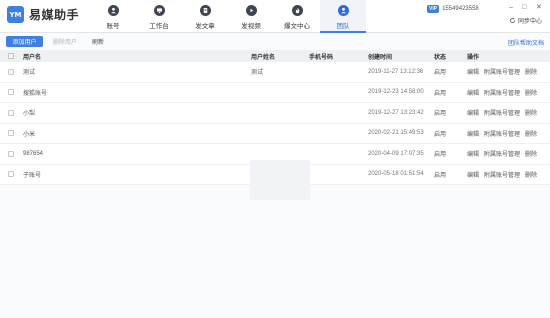 The image size is (550, 318). Describe the element at coordinates (205, 26) in the screenshot. I see `tab-label: 发文章` at that location.